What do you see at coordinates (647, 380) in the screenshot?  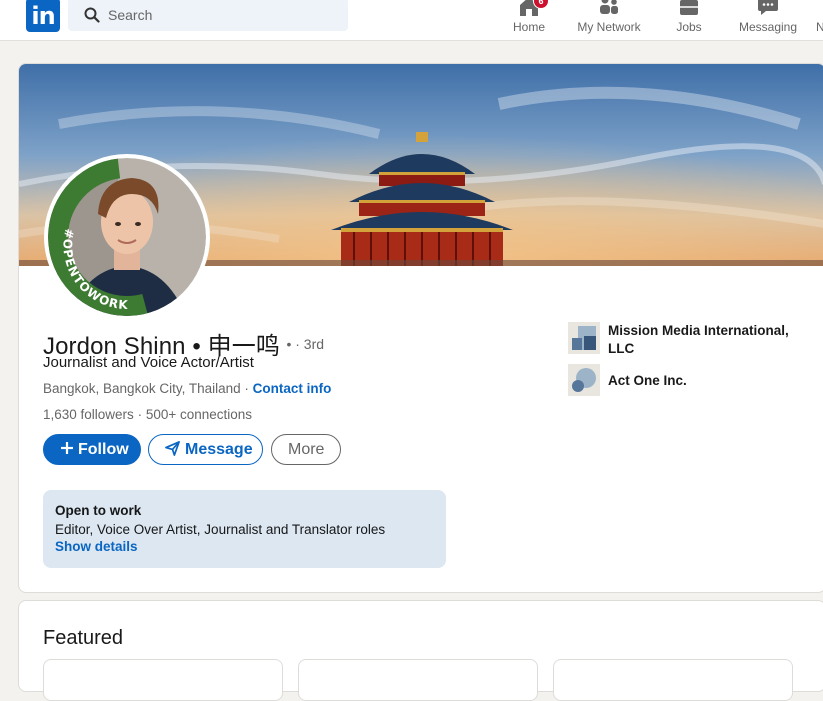 I see `company-name: Act One Inc.` at bounding box center [647, 380].